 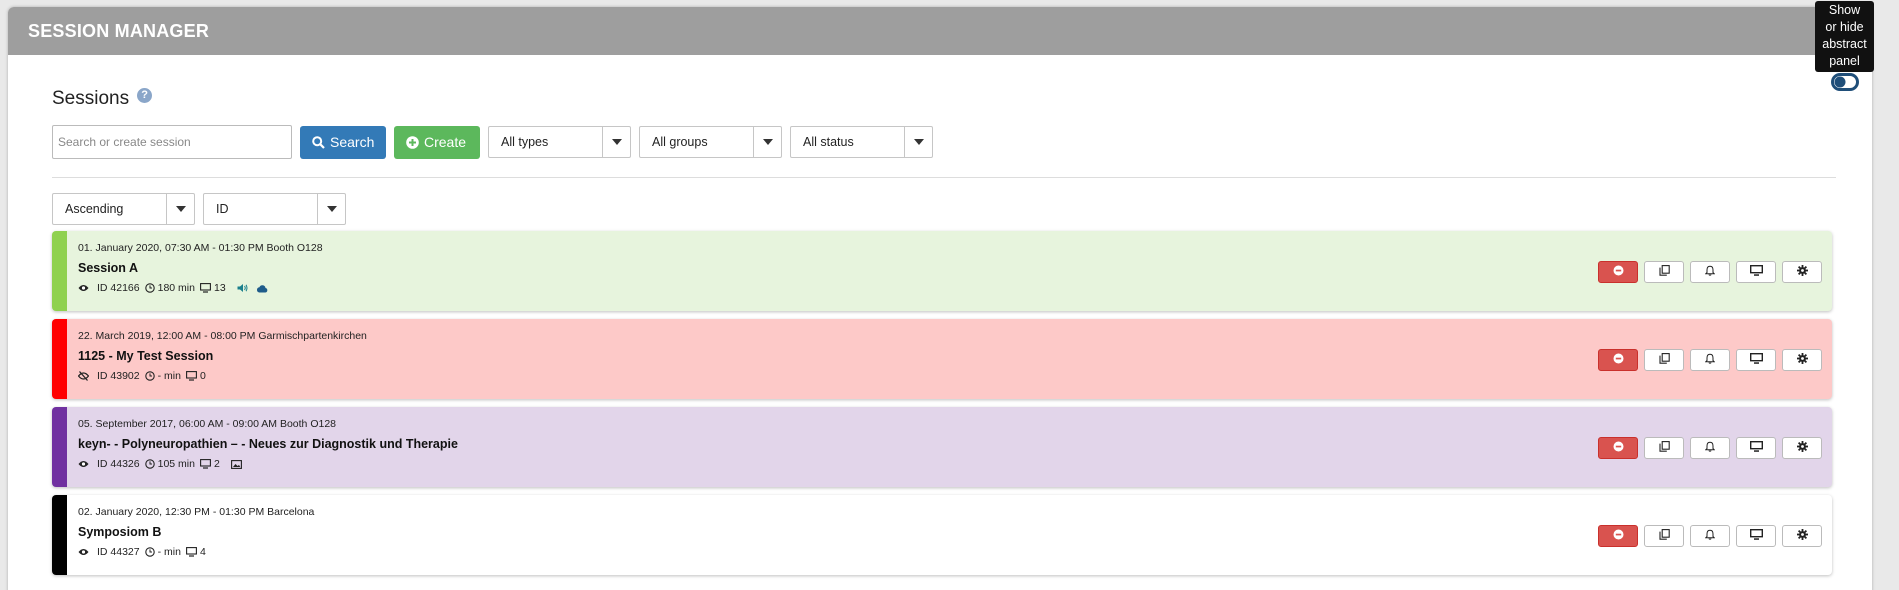 I want to click on search-button-label: Search, so click(x=352, y=142).